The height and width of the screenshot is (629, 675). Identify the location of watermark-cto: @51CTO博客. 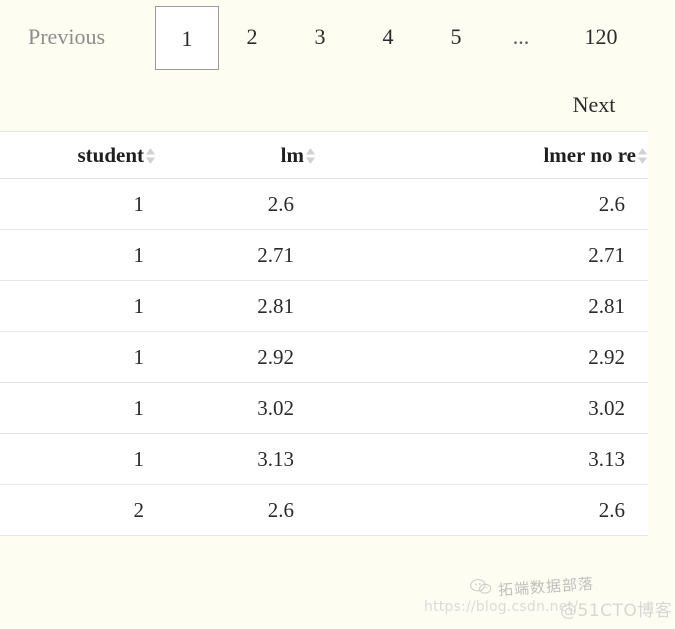
(616, 611).